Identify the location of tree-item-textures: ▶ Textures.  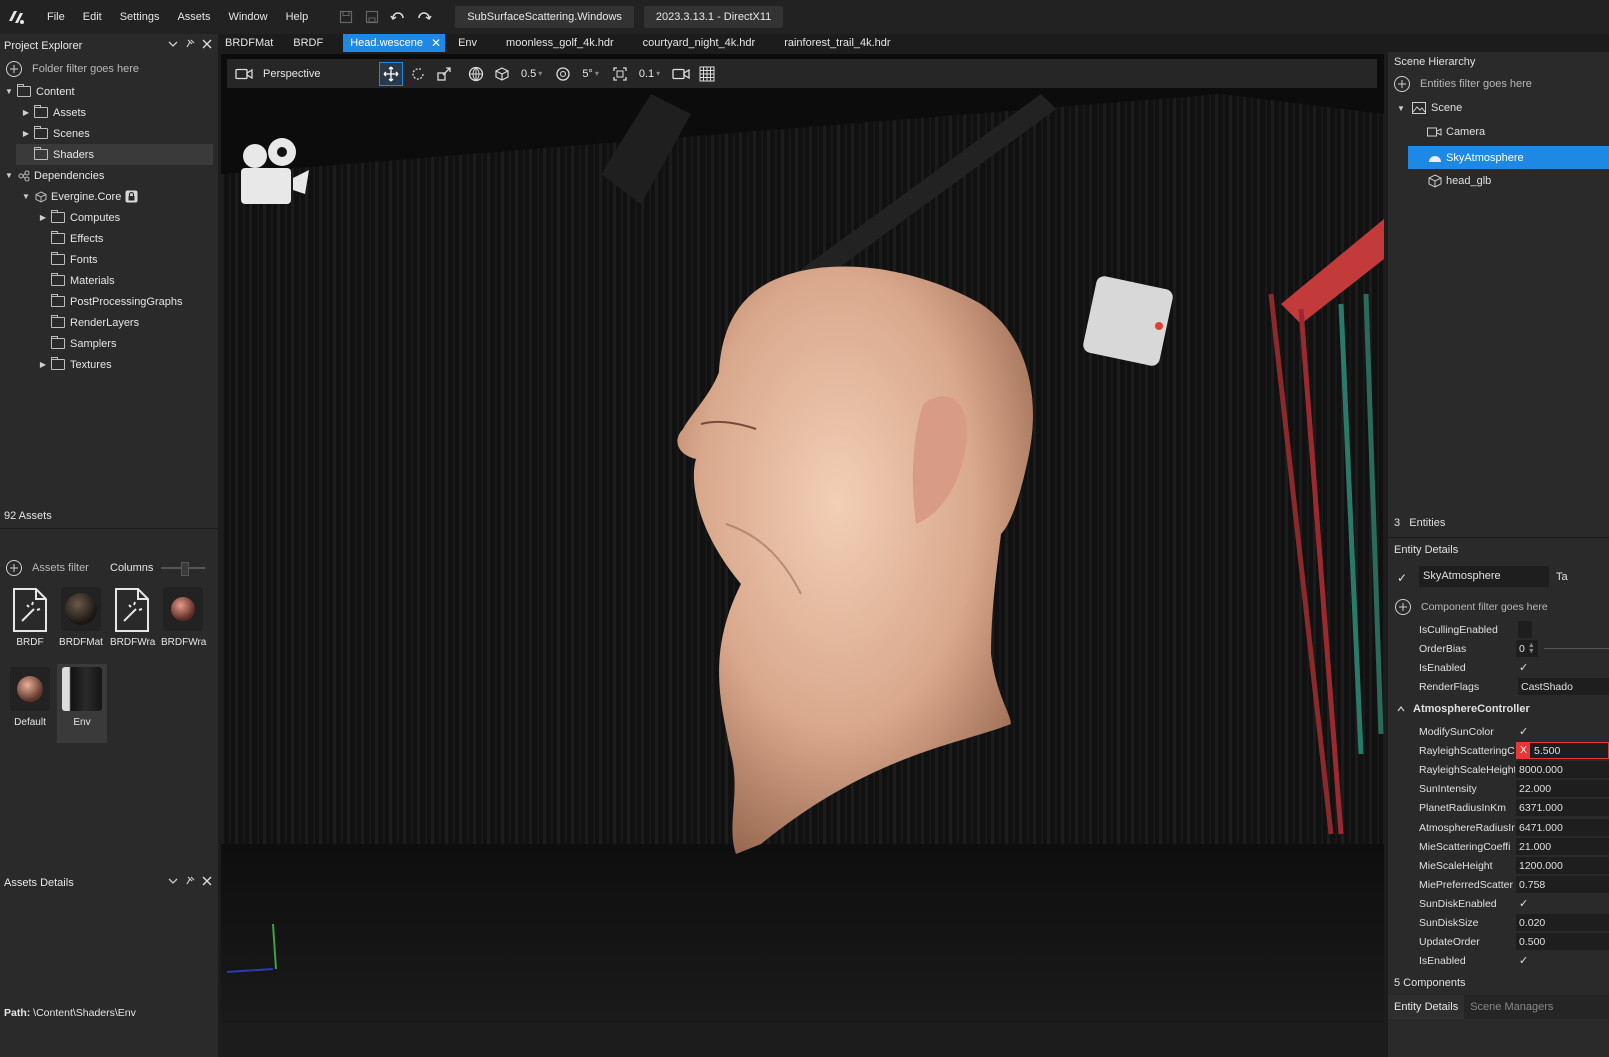
(109, 364).